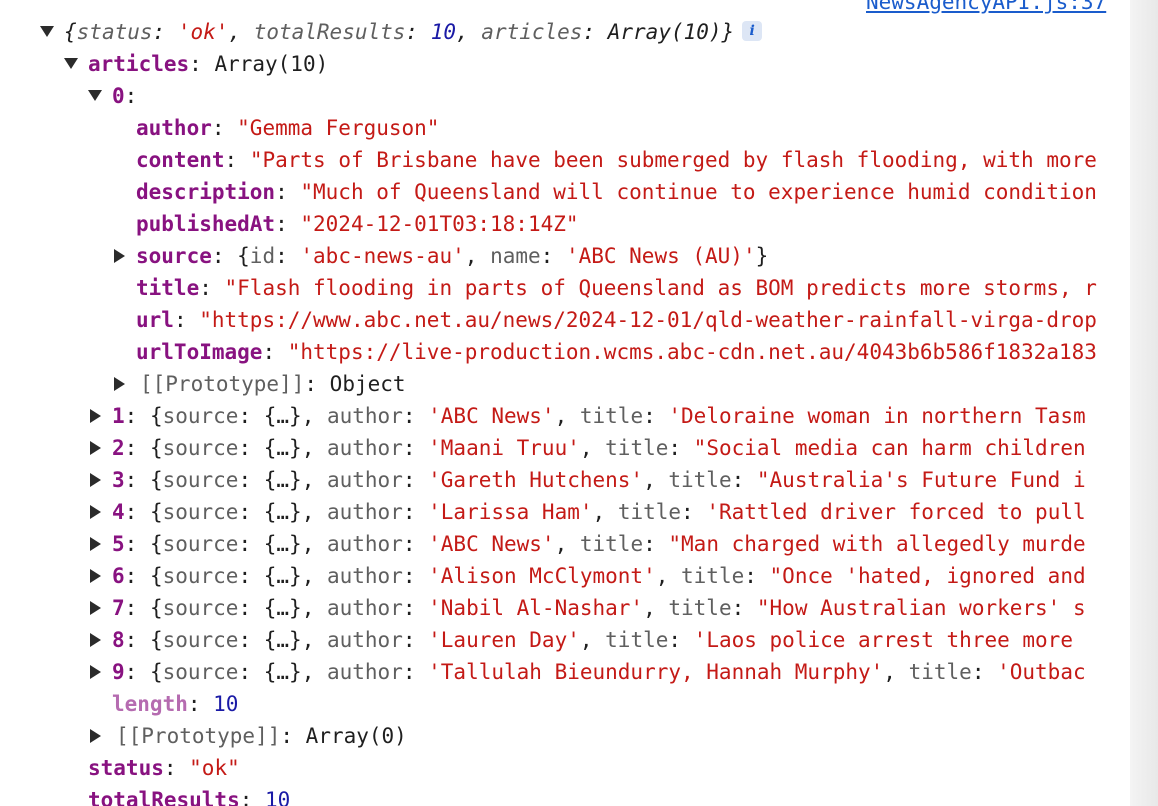  Describe the element at coordinates (288, 128) in the screenshot. I see `property-author: author: "Gemma Ferguson"` at that location.